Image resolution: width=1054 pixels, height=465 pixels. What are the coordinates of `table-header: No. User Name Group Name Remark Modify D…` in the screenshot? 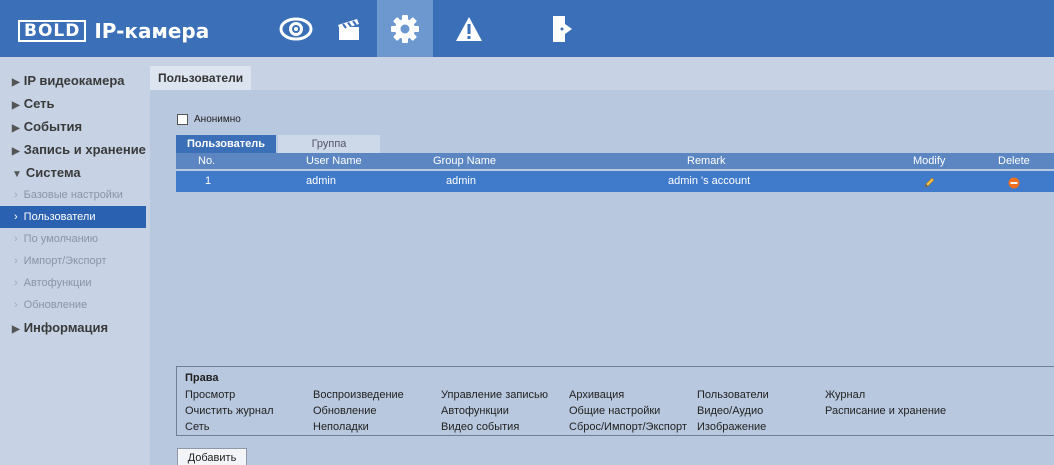 It's located at (615, 161).